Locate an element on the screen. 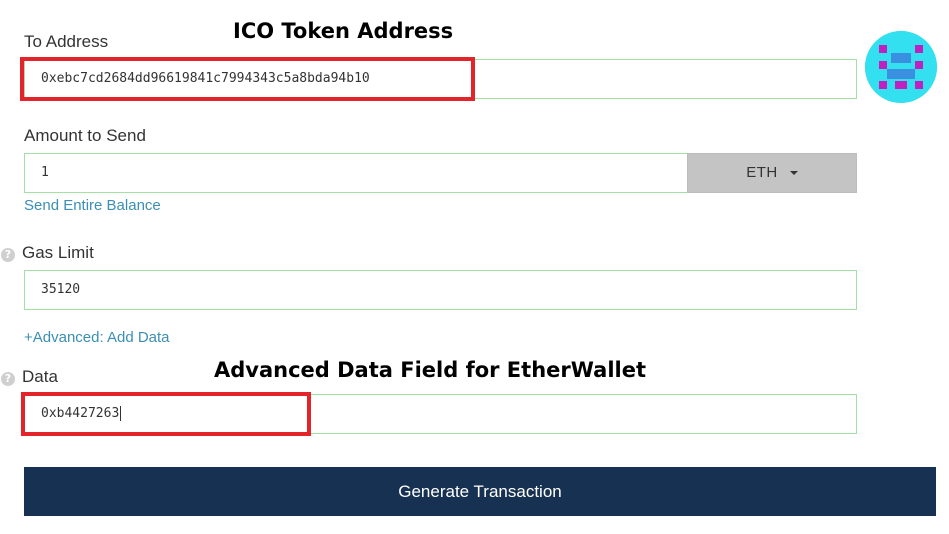 The height and width of the screenshot is (534, 949). amount-label: Amount to Send is located at coordinates (85, 135).